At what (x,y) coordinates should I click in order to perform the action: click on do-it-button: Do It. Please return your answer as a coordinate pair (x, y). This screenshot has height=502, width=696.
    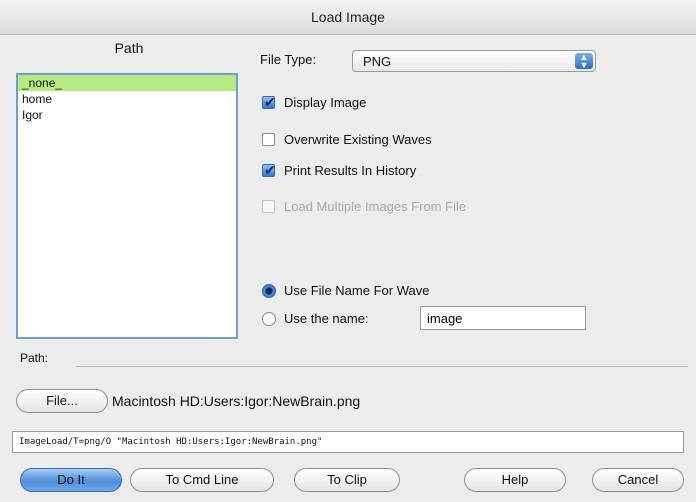
    Looking at the image, I should click on (71, 480).